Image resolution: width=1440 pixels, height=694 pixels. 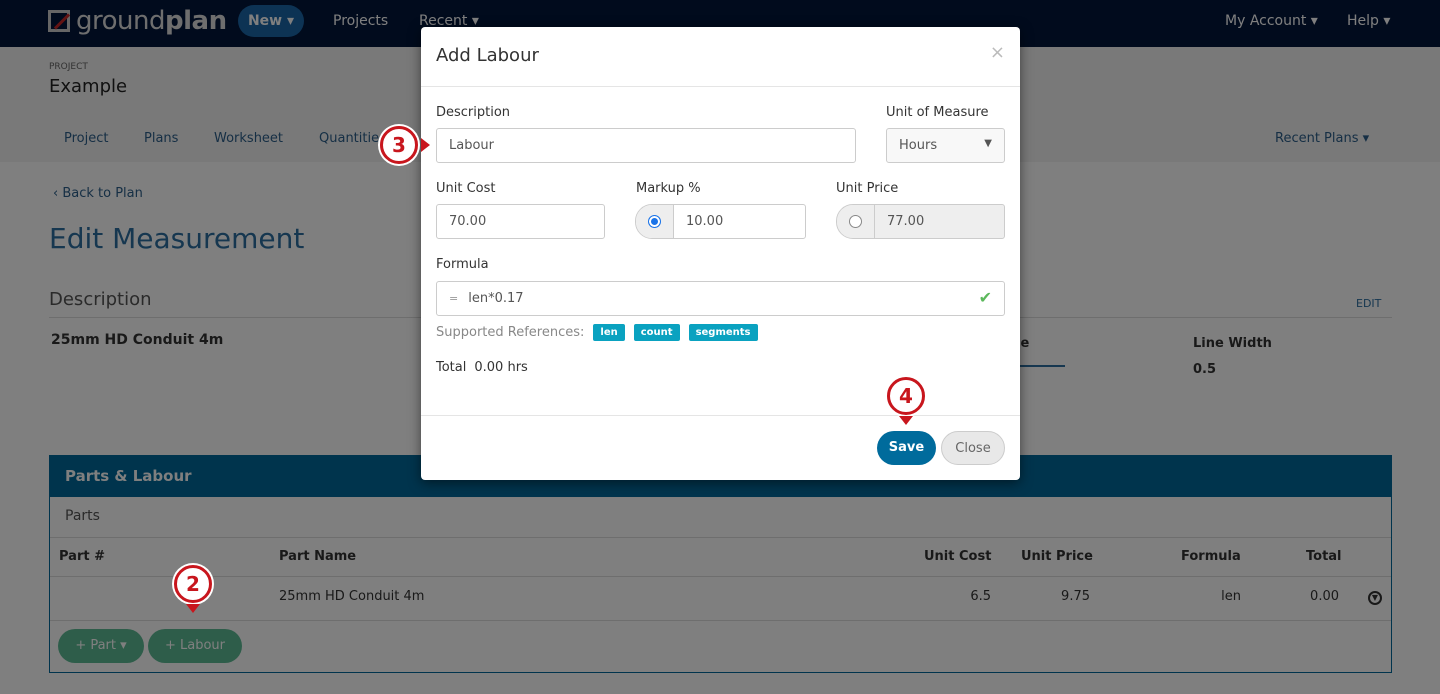 What do you see at coordinates (867, 188) in the screenshot?
I see `unit-price-label: Unit Price` at bounding box center [867, 188].